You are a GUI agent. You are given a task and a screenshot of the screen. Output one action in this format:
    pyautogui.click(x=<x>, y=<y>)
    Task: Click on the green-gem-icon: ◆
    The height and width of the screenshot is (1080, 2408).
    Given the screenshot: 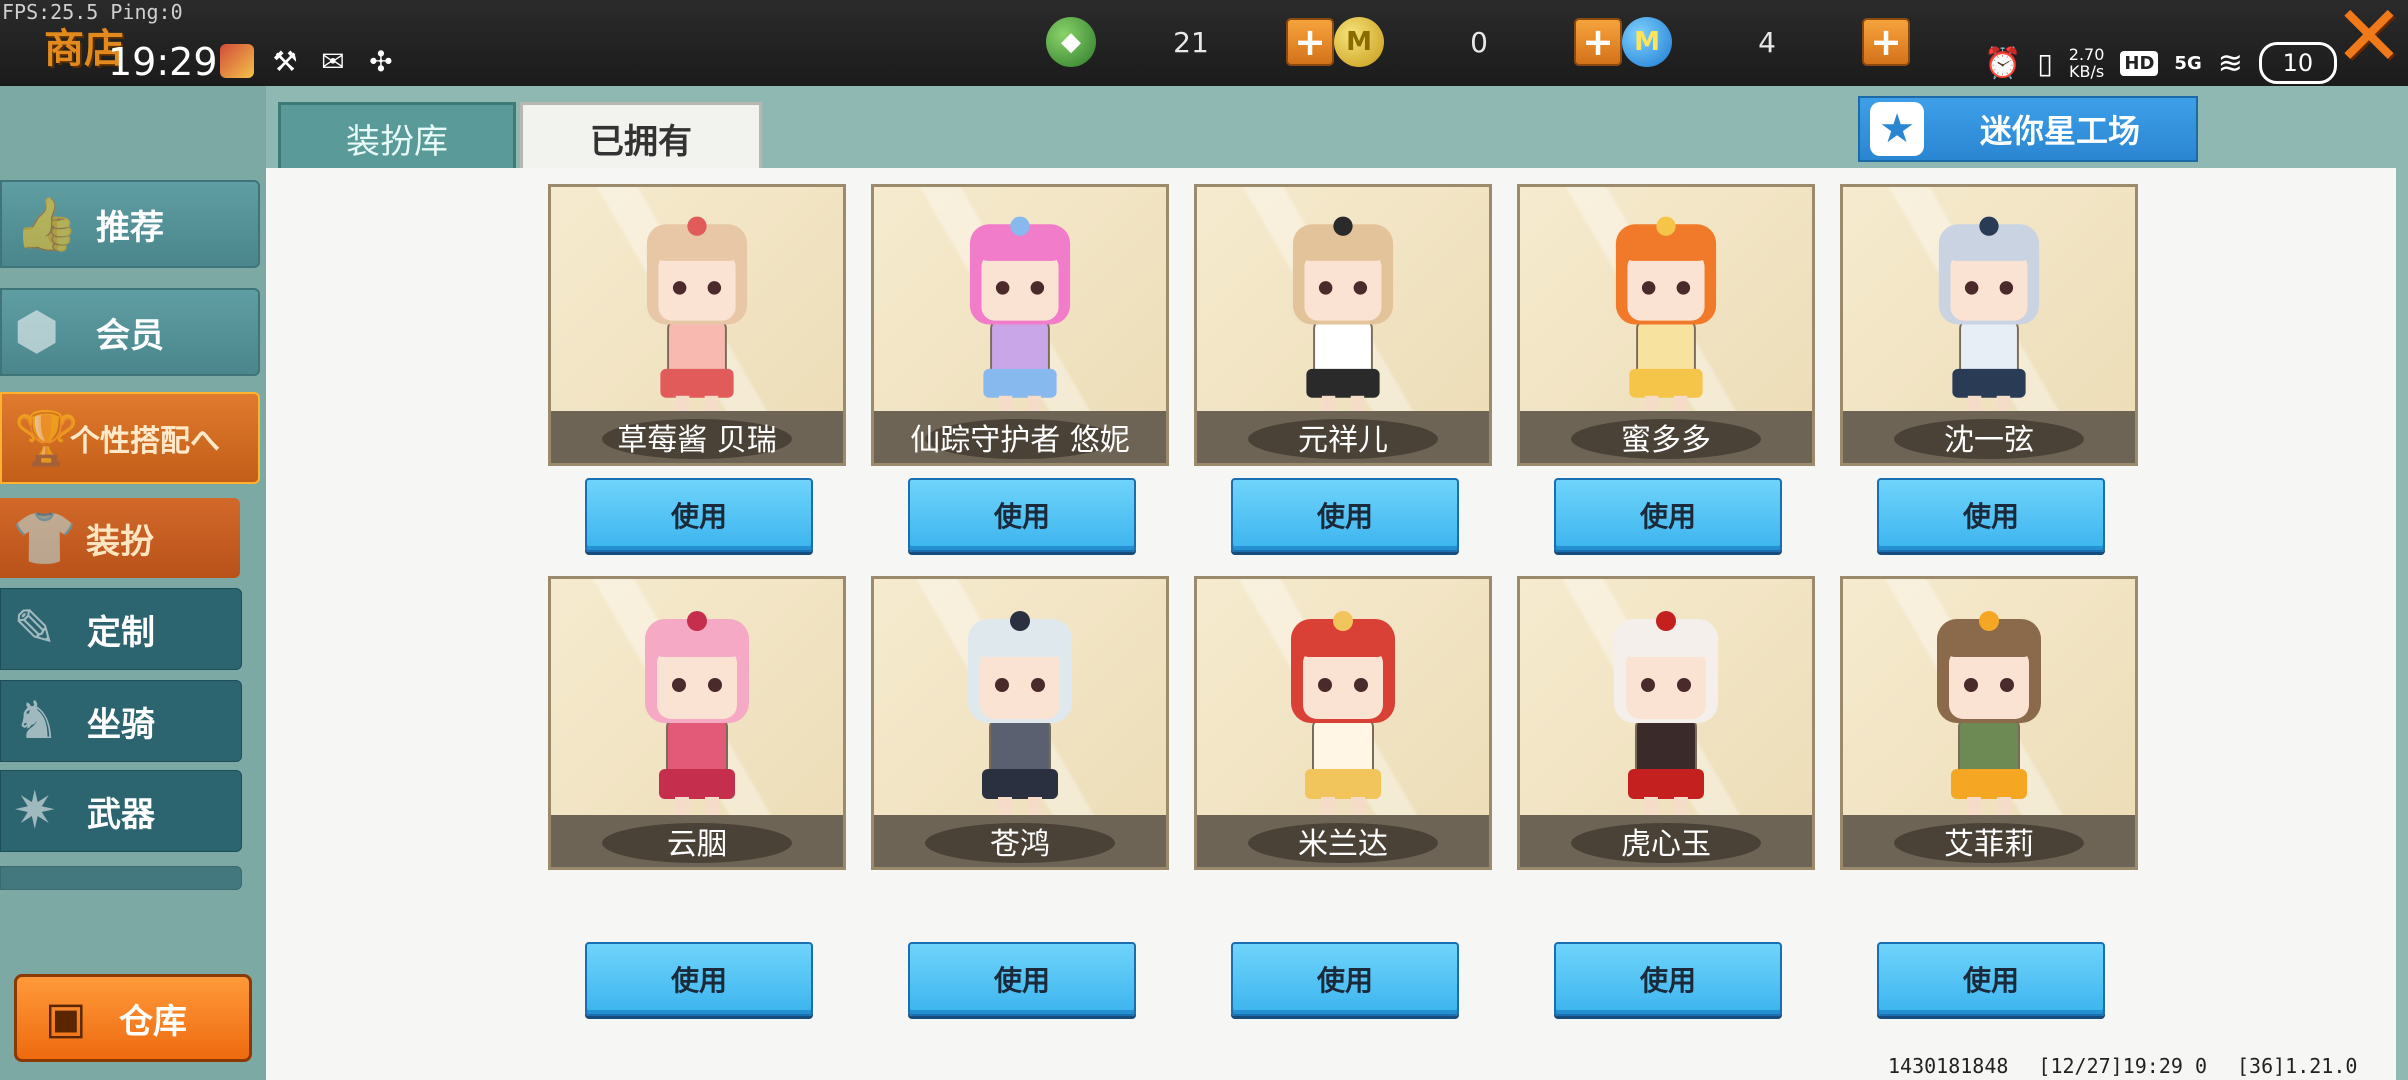 What is the action you would take?
    pyautogui.click(x=1071, y=42)
    